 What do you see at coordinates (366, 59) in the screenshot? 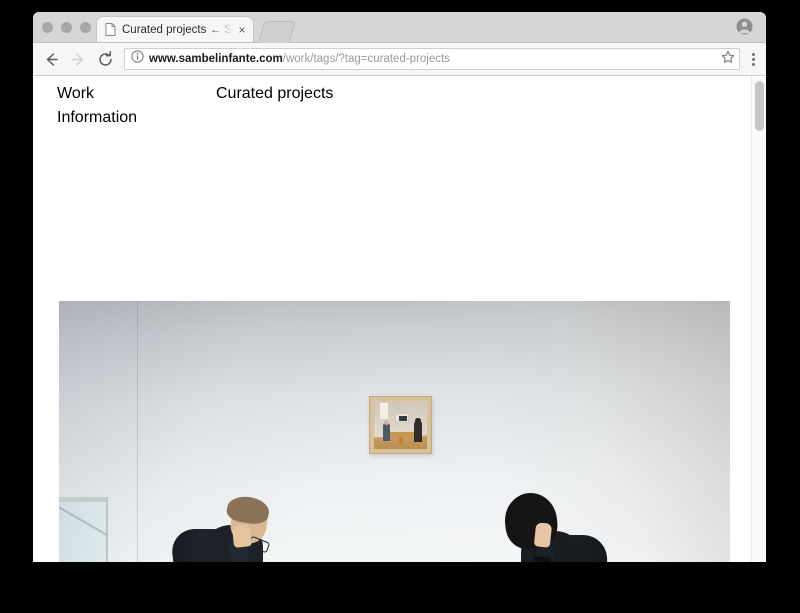
I see `url-path: /work/tags/?tag=curated-projects` at bounding box center [366, 59].